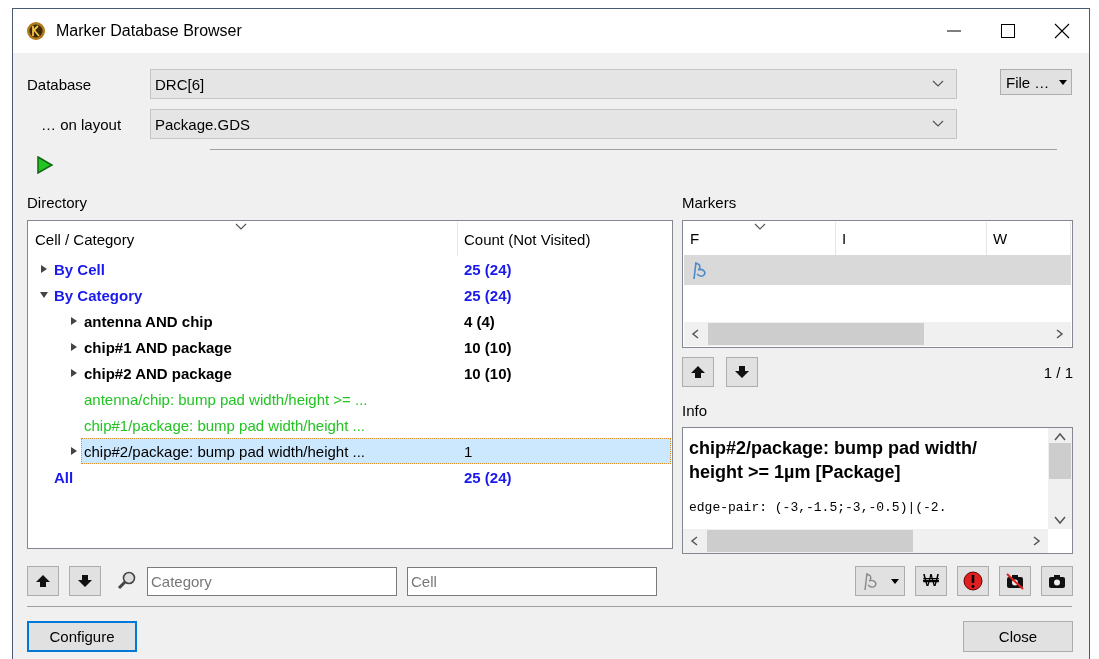 This screenshot has width=1099, height=659. I want to click on close-icon, so click(1062, 31).